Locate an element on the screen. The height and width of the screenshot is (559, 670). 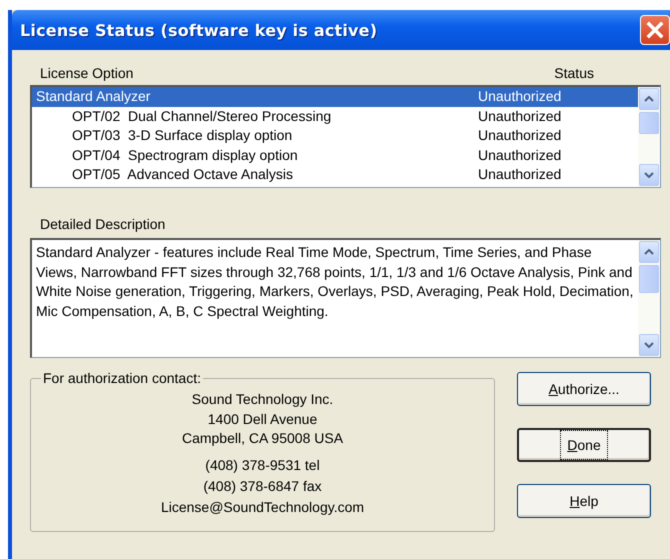
section-label: Detailed Description is located at coordinates (103, 225).